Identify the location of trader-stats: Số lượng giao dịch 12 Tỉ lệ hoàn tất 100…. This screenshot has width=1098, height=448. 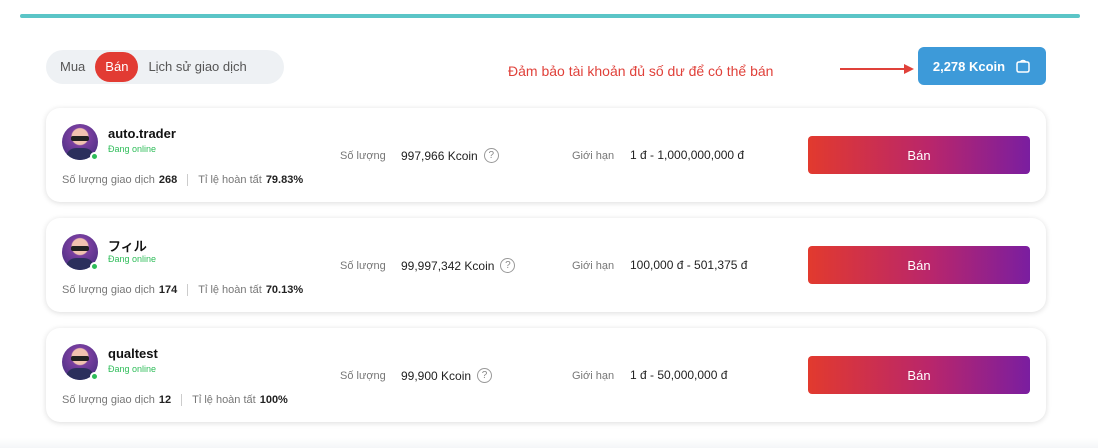
(175, 400).